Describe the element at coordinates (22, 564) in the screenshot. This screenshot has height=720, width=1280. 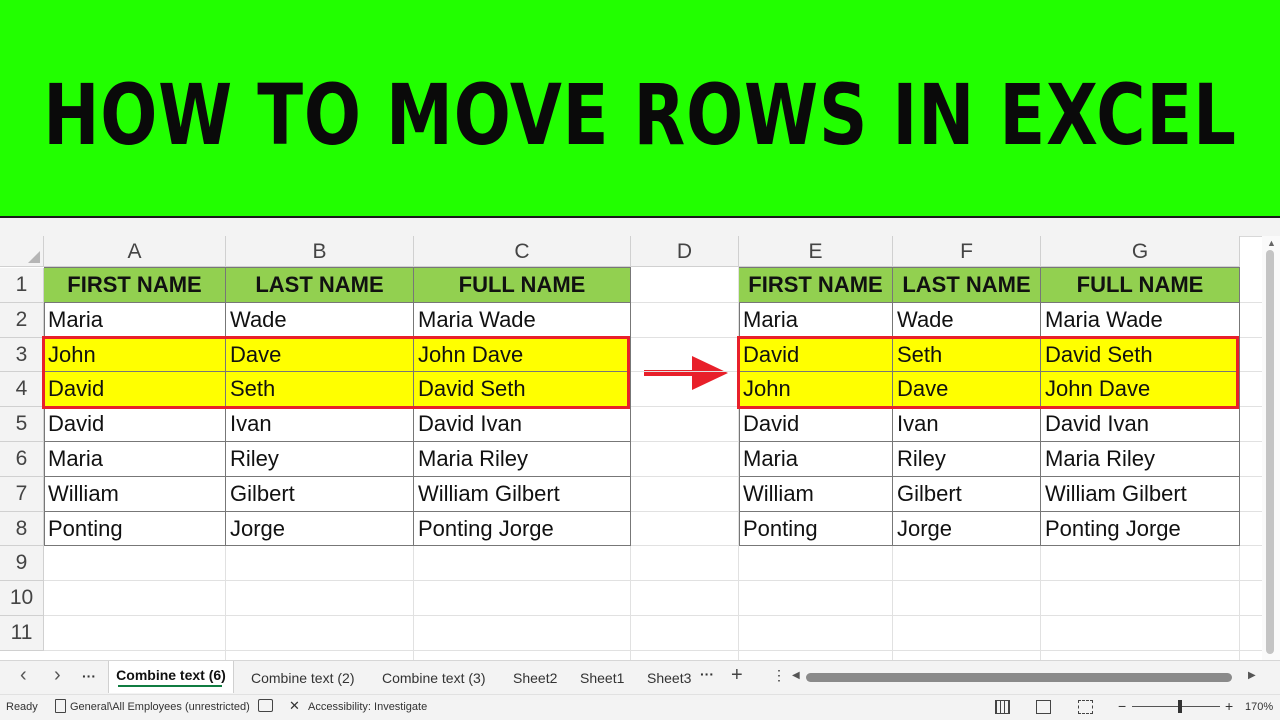
I see `row-header-9: 9` at that location.